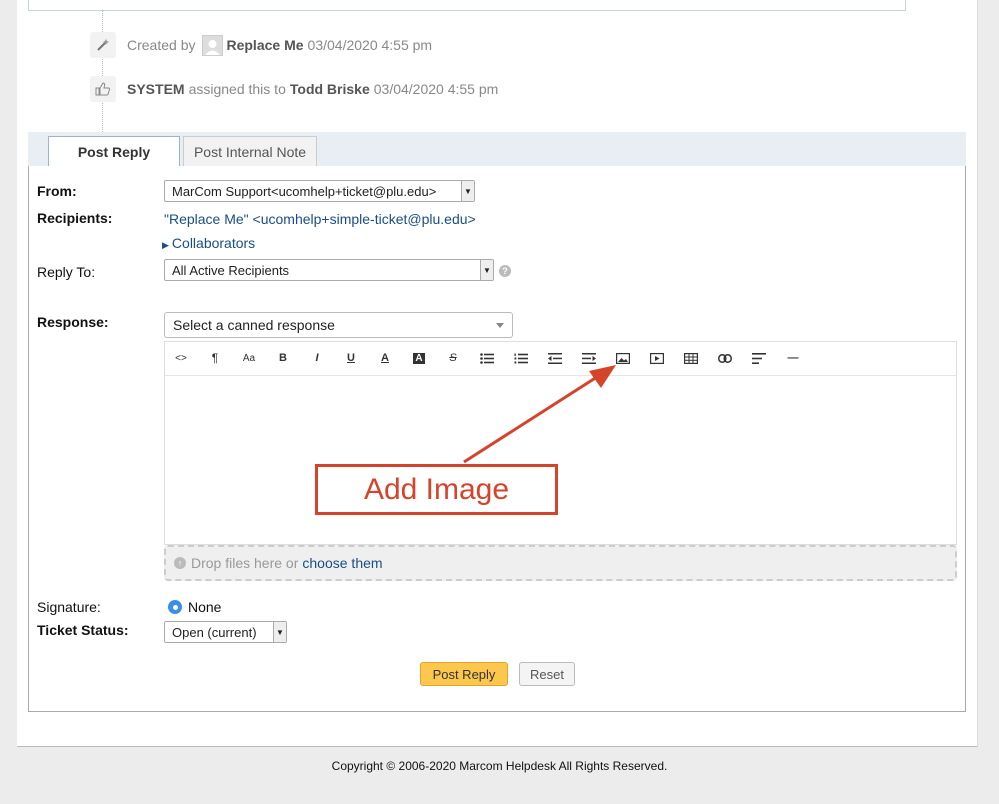  Describe the element at coordinates (436, 489) in the screenshot. I see `add-image-annotation: Add Image` at that location.